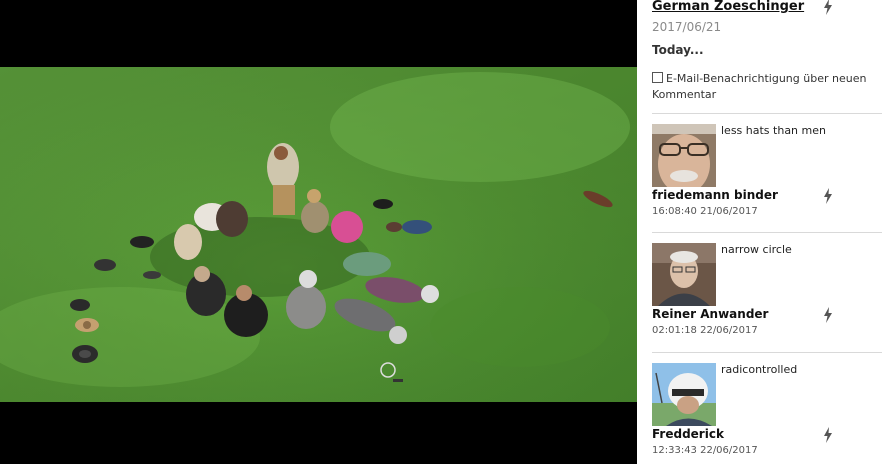  Describe the element at coordinates (728, 7) in the screenshot. I see `post-author-link: German Zoeschinger` at that location.